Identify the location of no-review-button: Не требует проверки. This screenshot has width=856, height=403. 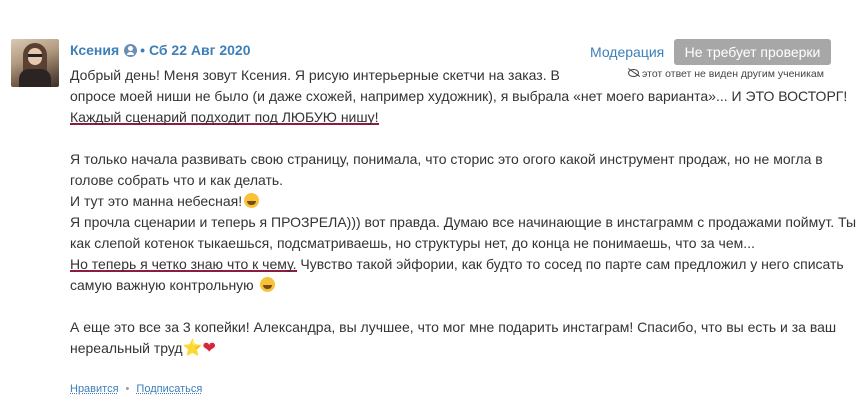
(752, 52).